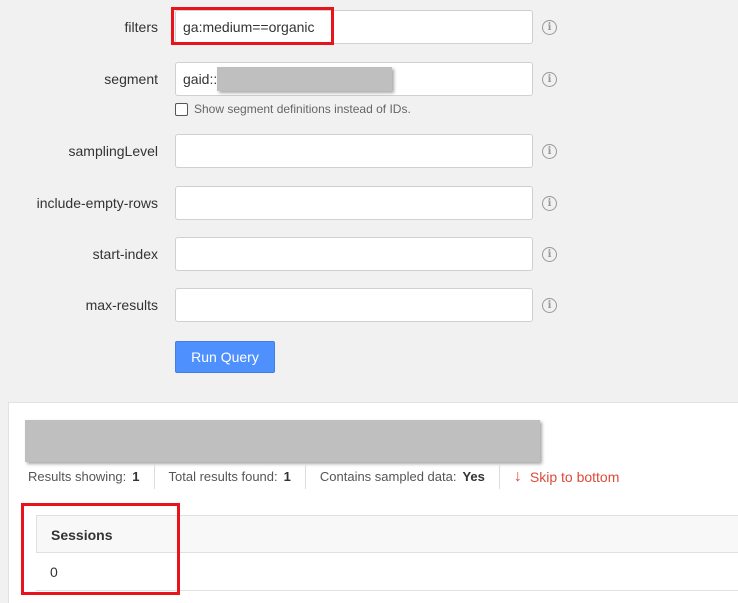 Image resolution: width=738 pixels, height=603 pixels. Describe the element at coordinates (354, 27) in the screenshot. I see `filters-input: ga:medium==organic` at that location.